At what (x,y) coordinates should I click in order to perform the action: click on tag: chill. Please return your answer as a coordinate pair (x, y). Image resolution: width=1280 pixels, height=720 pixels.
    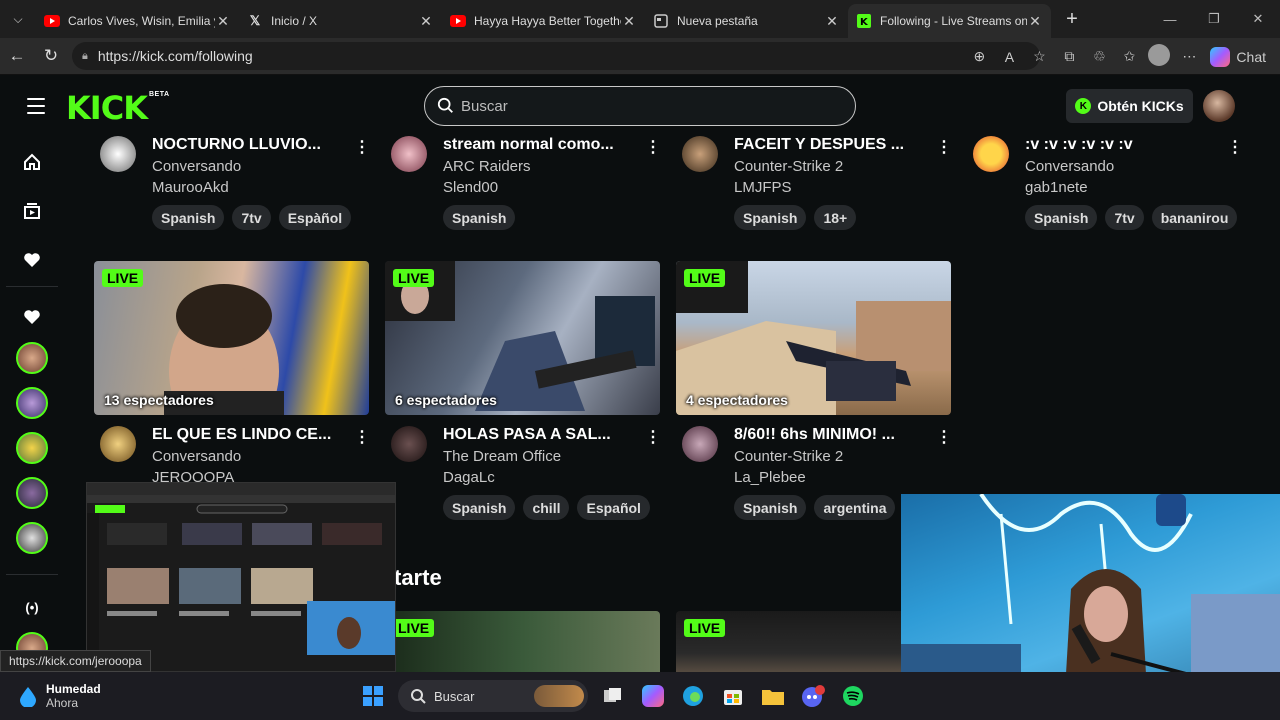
    Looking at the image, I should click on (546, 507).